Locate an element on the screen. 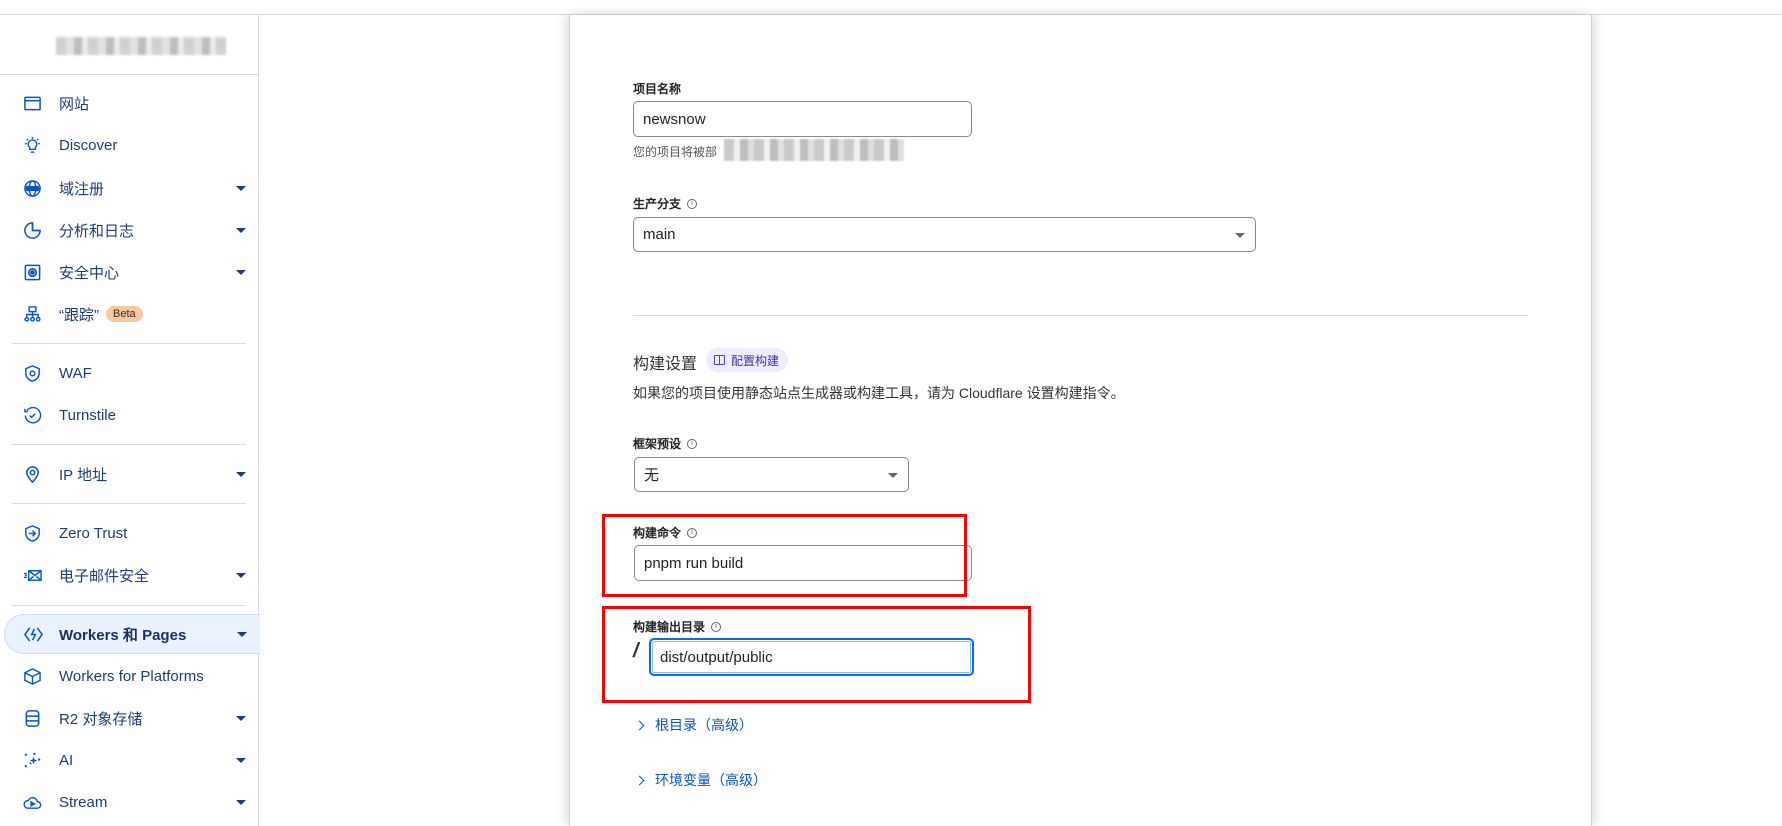  sidebar-item-label: Workers 和 Pages is located at coordinates (123, 635).